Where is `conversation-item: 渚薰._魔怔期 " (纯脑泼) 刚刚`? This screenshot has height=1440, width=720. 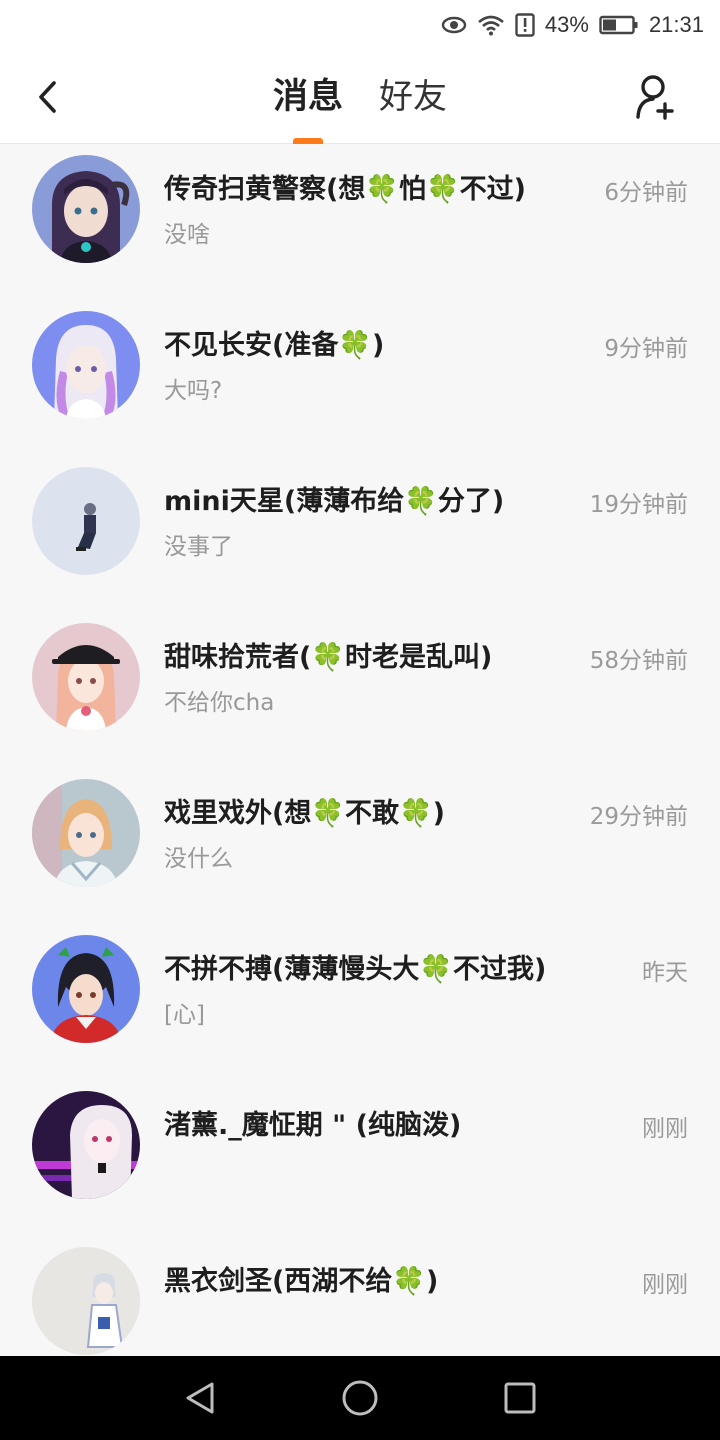 conversation-item: 渚薰._魔怔期 " (纯脑泼) 刚刚 is located at coordinates (360, 1159).